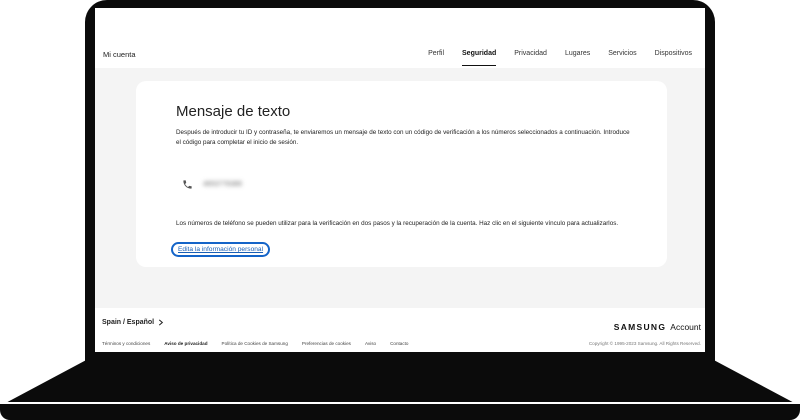  I want to click on logo-samsung: SAMSUNG, so click(640, 327).